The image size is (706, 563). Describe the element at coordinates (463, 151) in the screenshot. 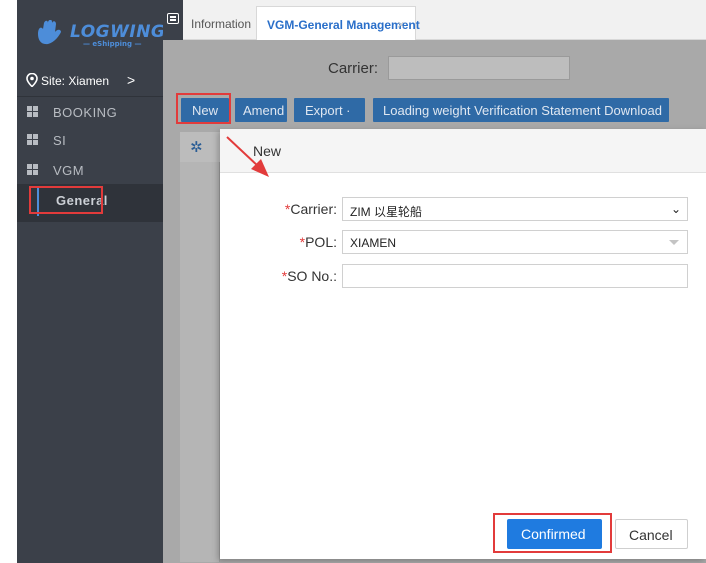

I see `dialog-header: New` at that location.